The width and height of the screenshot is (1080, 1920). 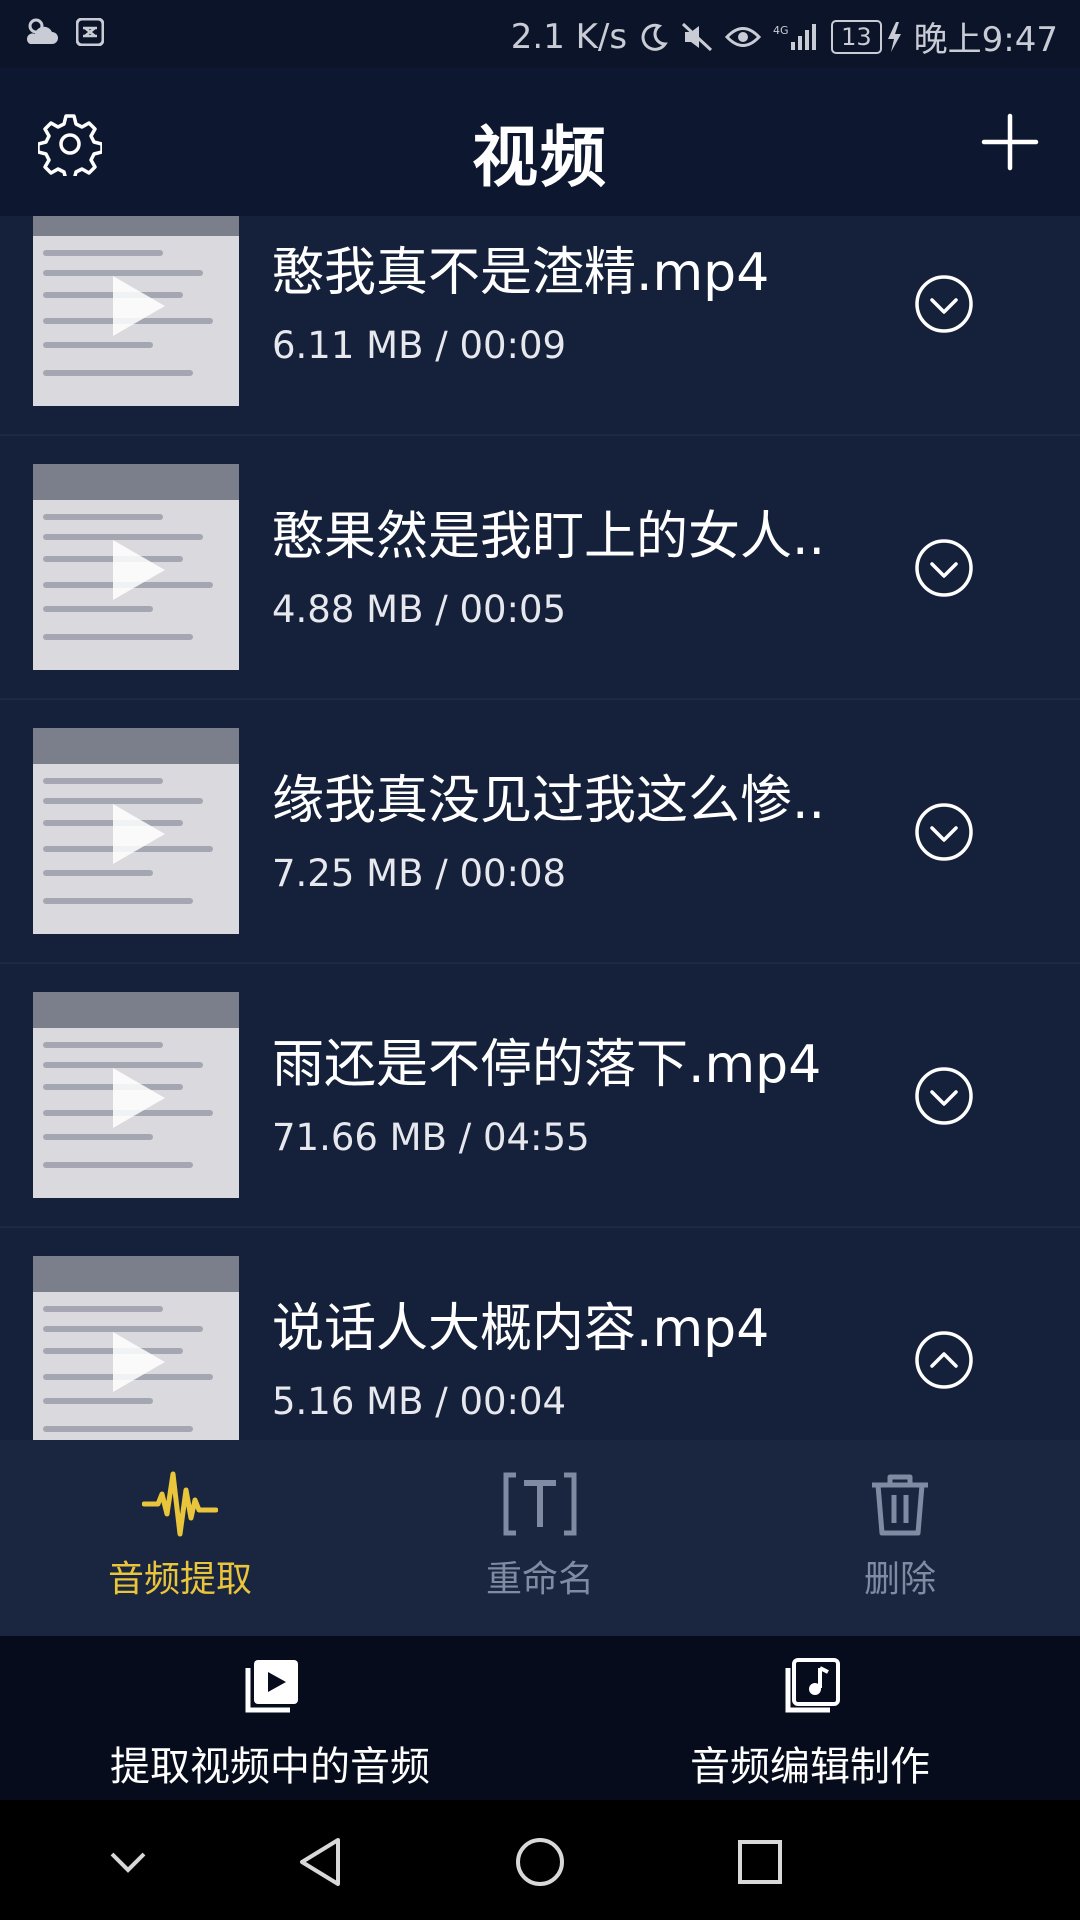 I want to click on status-bar: 2.1 K/s 4G 13 晚上9:47, so click(x=540, y=34).